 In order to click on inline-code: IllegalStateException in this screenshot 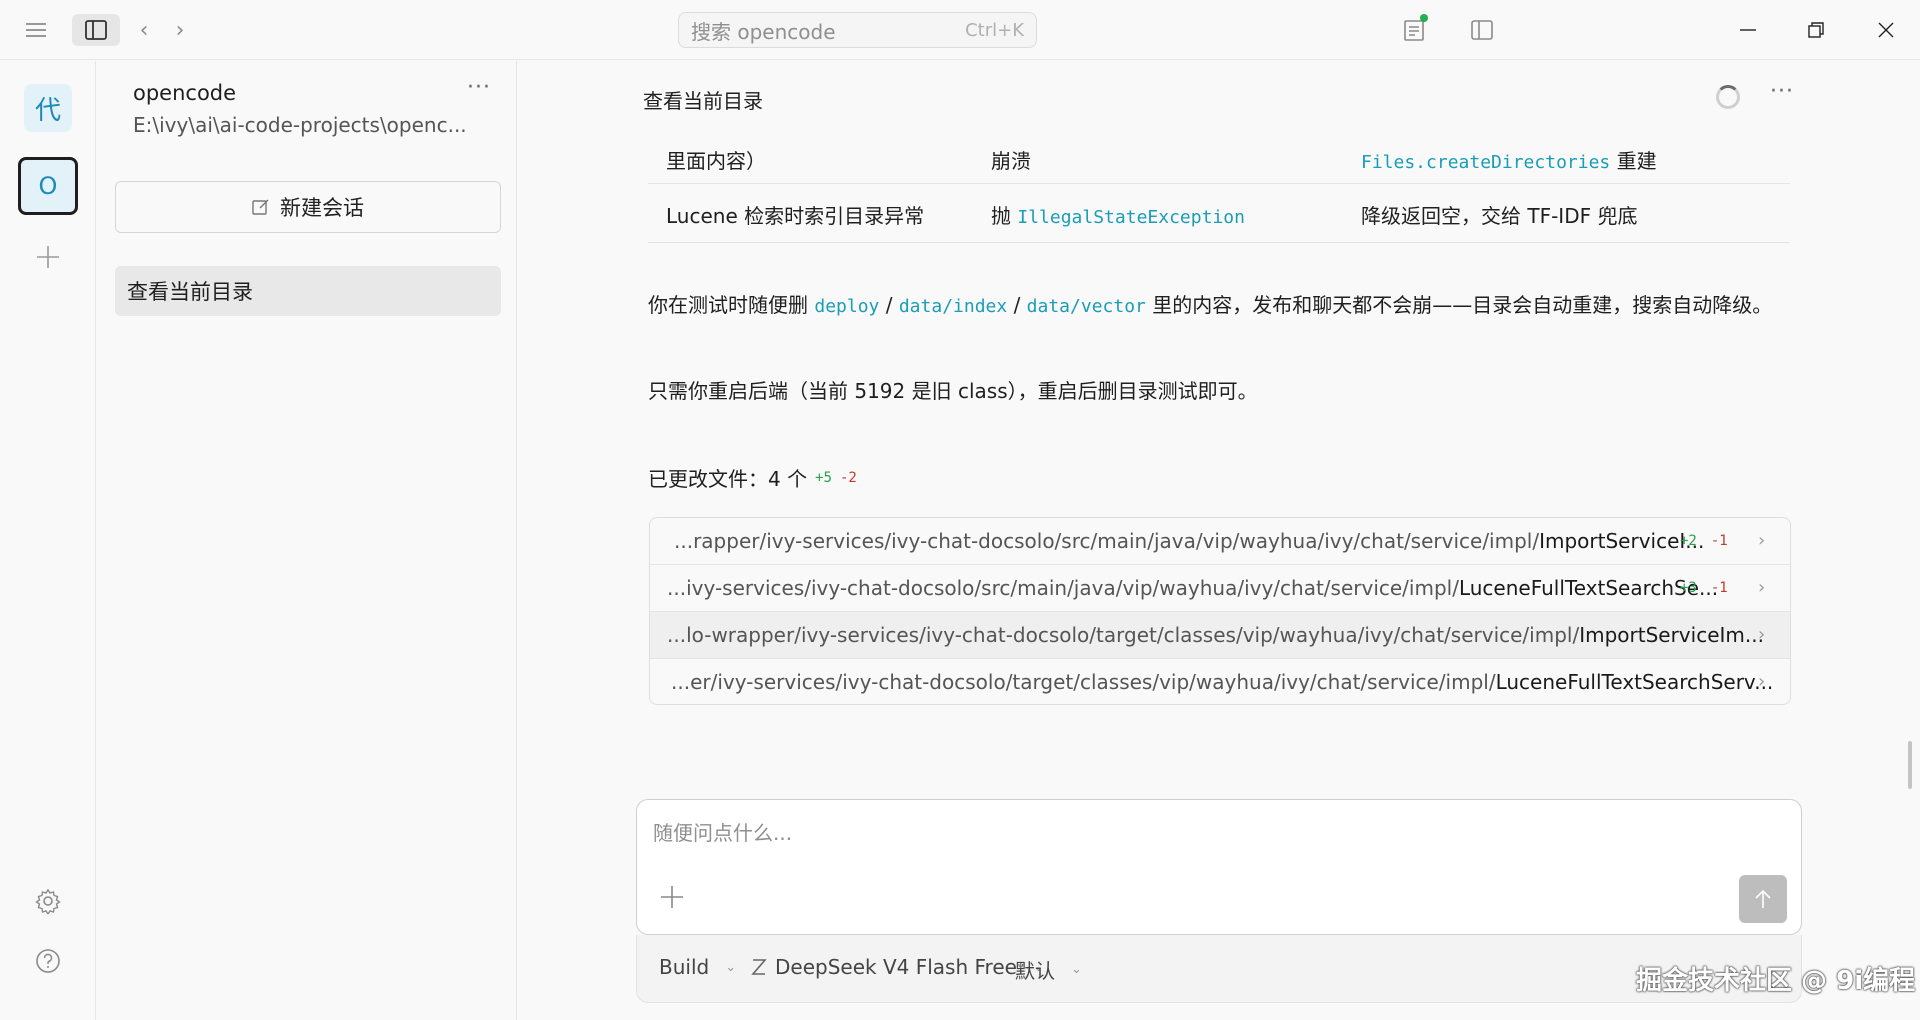, I will do `click(1131, 217)`.